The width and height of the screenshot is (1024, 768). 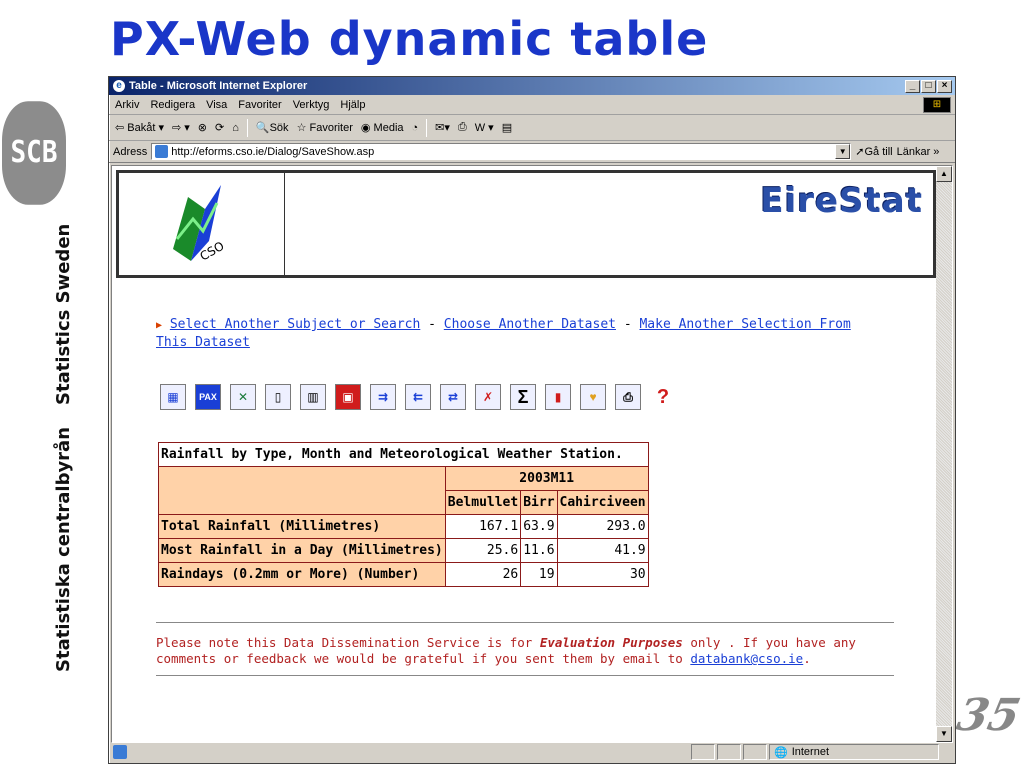 What do you see at coordinates (173, 397) in the screenshot?
I see `table-icon: ▦` at bounding box center [173, 397].